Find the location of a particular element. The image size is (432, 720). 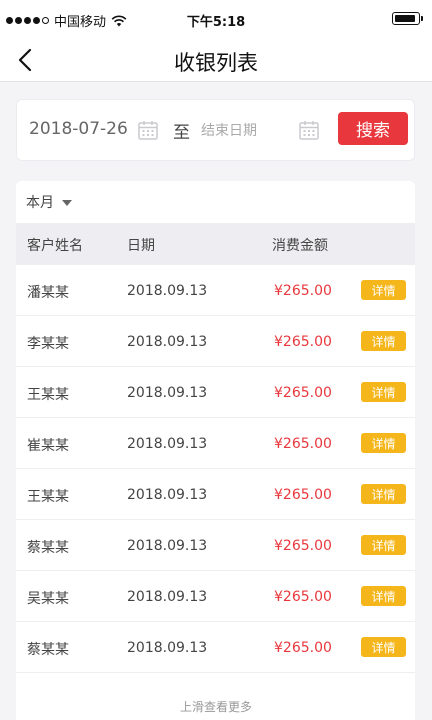

status-bar: 中国移动 下午5:18 is located at coordinates (216, 19).